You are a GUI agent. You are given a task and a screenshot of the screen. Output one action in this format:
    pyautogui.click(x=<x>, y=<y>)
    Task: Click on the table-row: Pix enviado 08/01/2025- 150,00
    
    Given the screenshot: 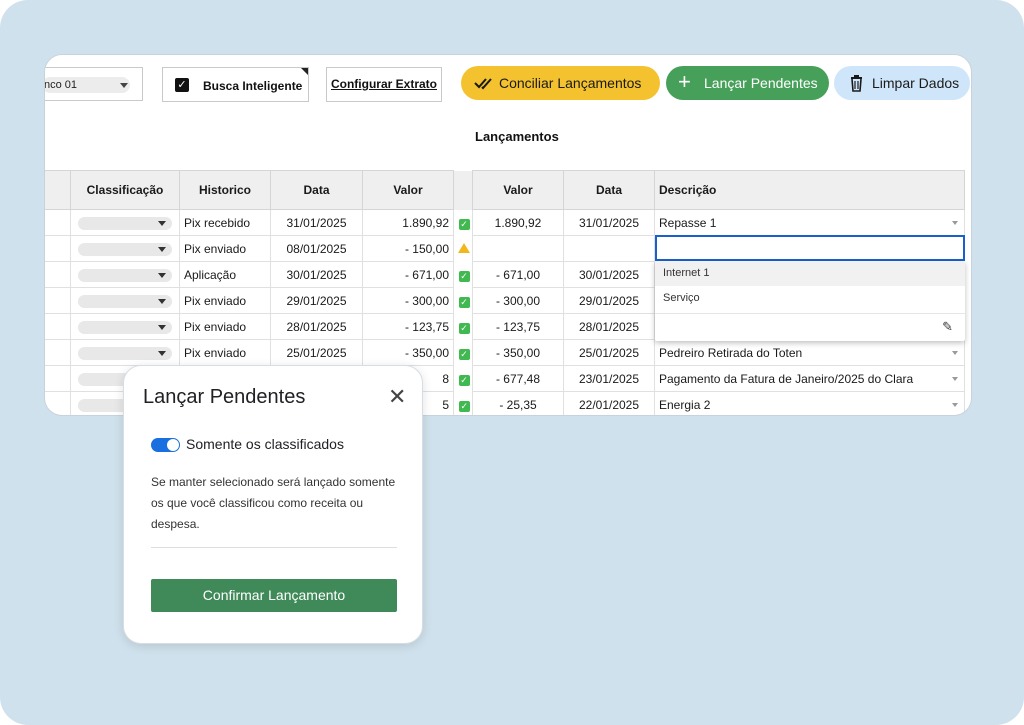 What is the action you would take?
    pyautogui.click(x=260, y=248)
    